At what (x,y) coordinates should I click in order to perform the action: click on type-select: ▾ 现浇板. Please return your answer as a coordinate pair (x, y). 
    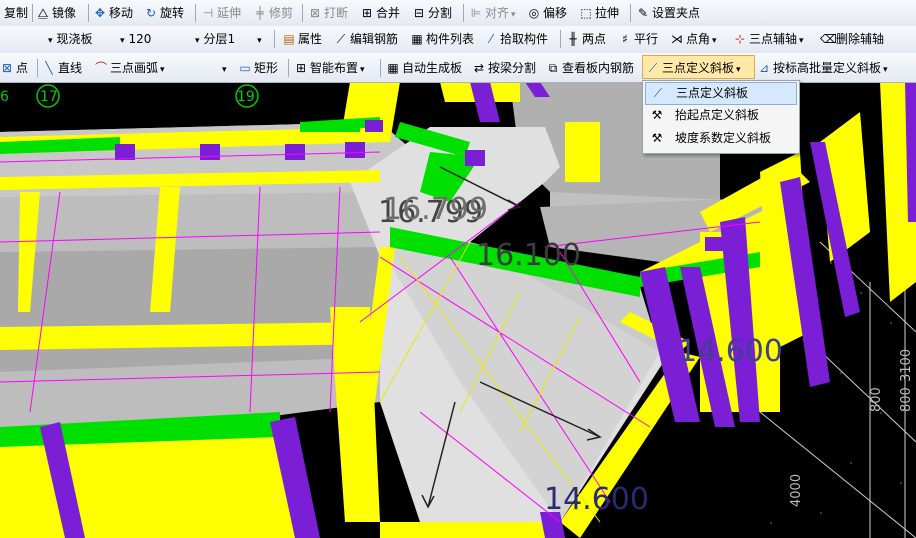
    Looking at the image, I should click on (69, 39).